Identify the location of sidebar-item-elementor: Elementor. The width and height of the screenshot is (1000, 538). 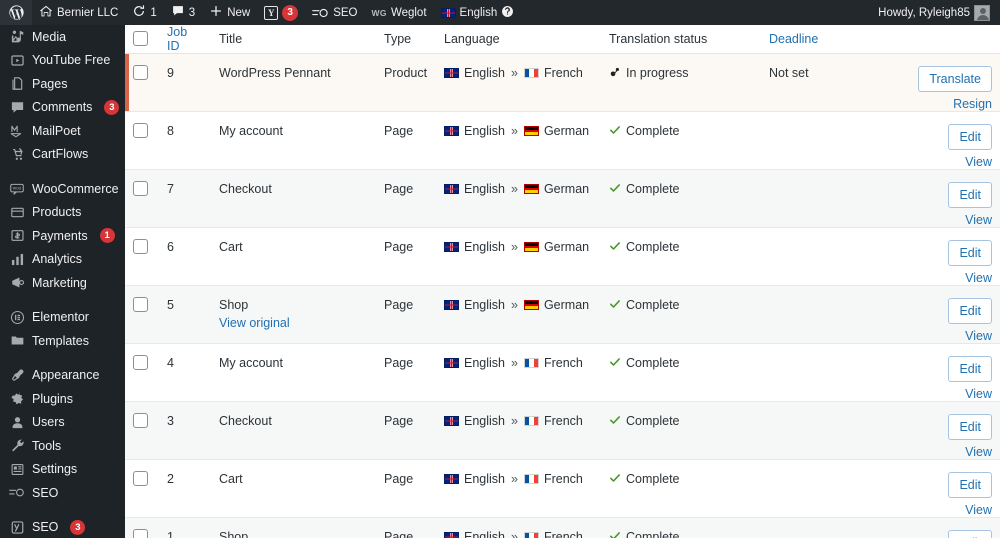
(62, 318).